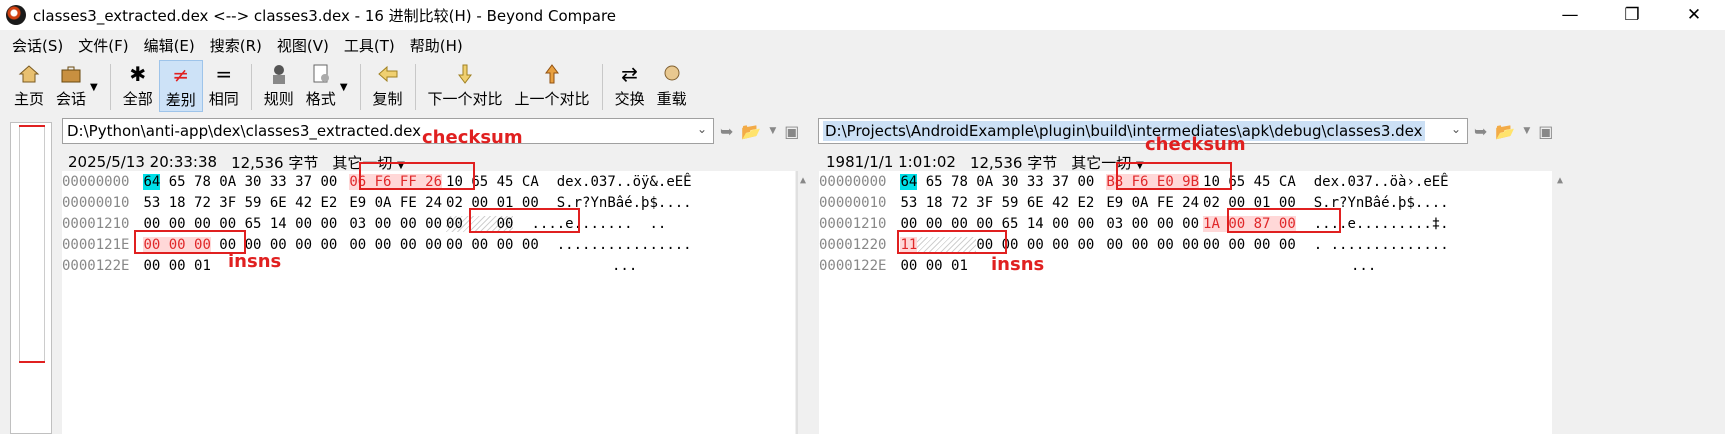 This screenshot has height=434, width=1725. What do you see at coordinates (29, 74) in the screenshot?
I see `home-icon` at bounding box center [29, 74].